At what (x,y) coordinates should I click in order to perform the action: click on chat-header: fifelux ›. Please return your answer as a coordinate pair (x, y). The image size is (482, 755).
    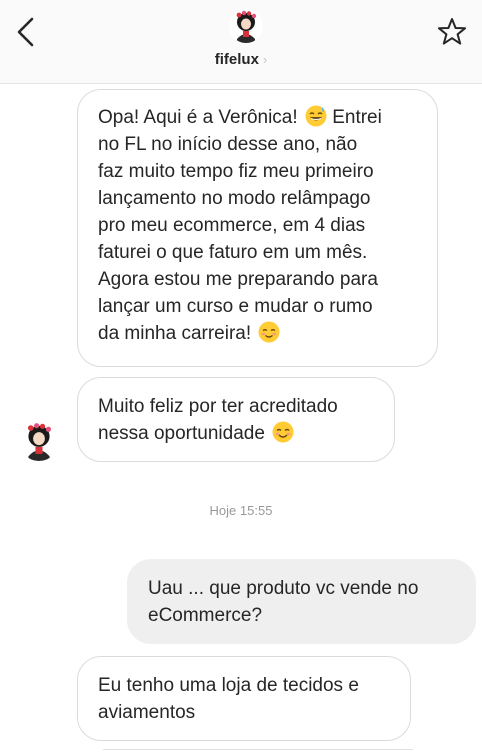
    Looking at the image, I should click on (241, 42).